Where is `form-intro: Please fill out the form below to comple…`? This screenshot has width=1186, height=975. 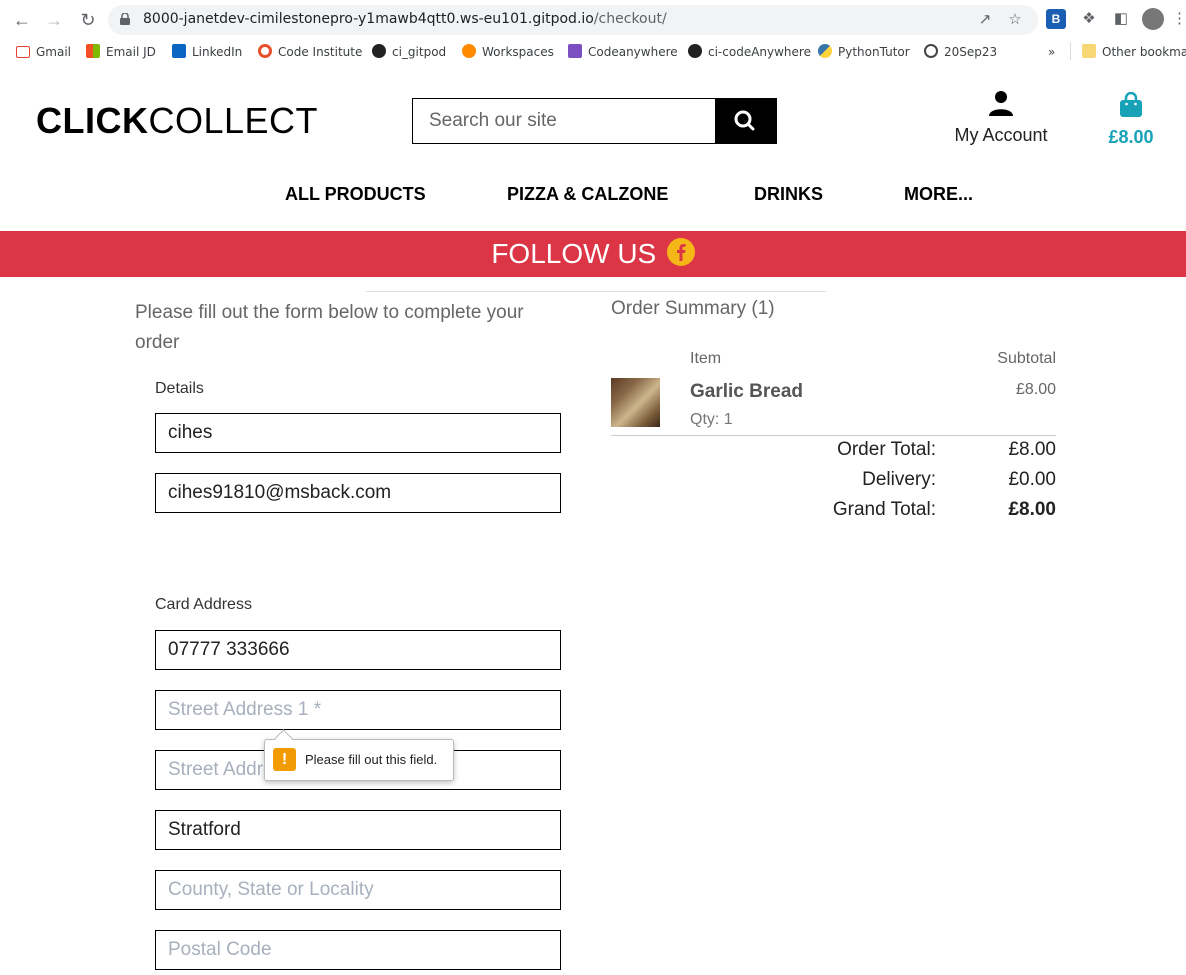
form-intro: Please fill out the form below to comple… is located at coordinates (329, 327).